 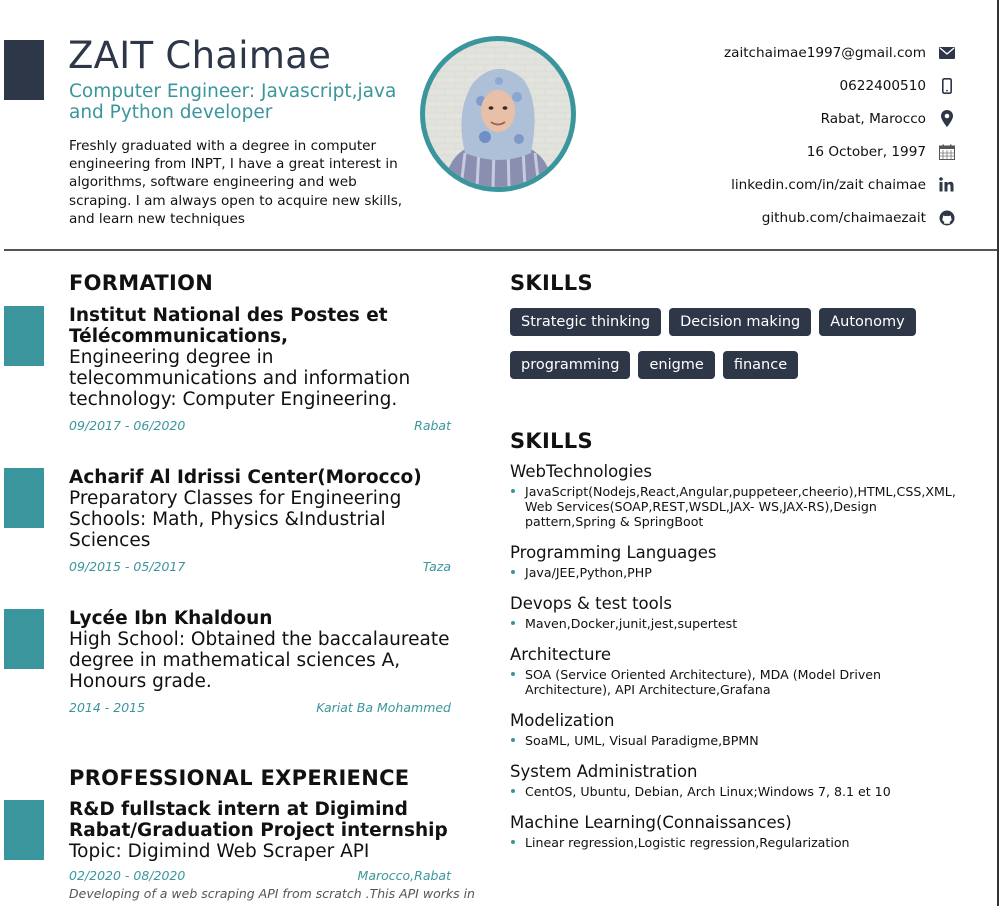 What do you see at coordinates (24, 336) in the screenshot?
I see `formation-1-accent-bar` at bounding box center [24, 336].